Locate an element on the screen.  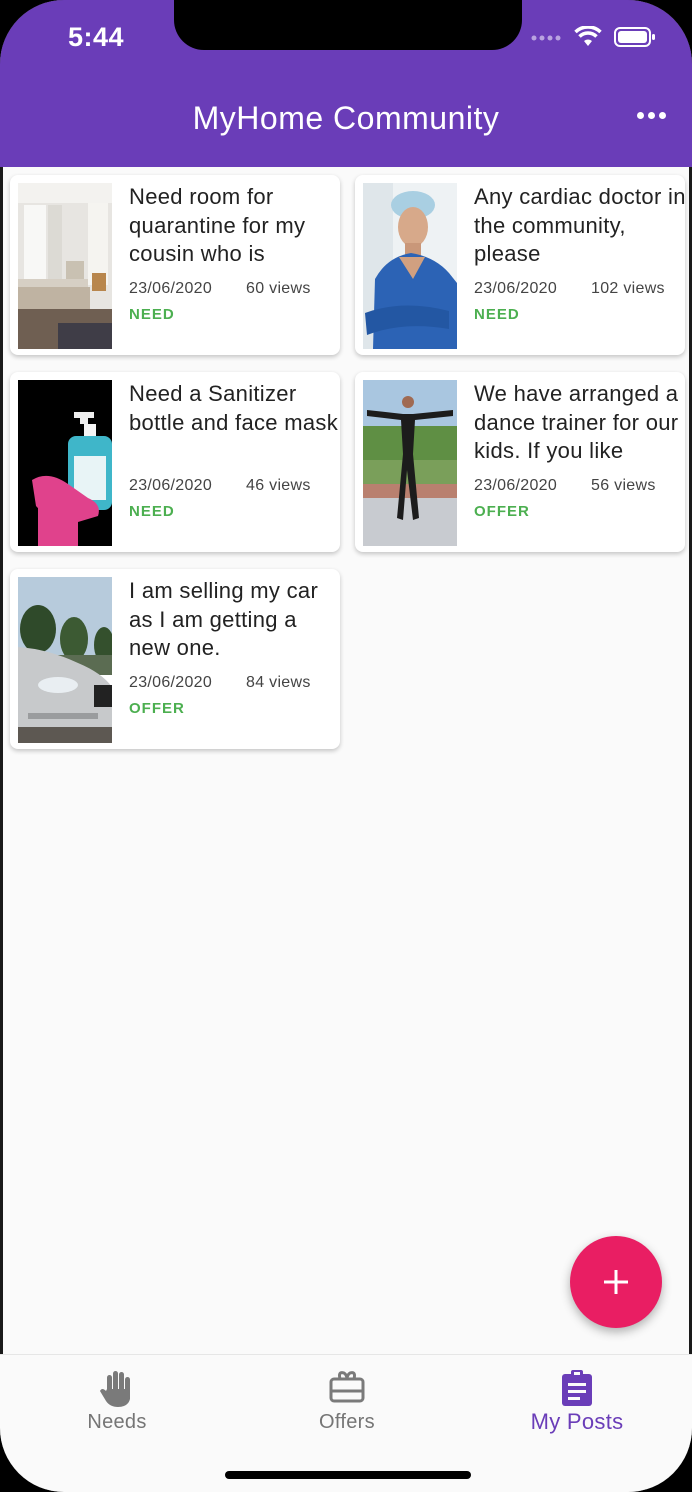
add-post-button is located at coordinates (616, 1282).